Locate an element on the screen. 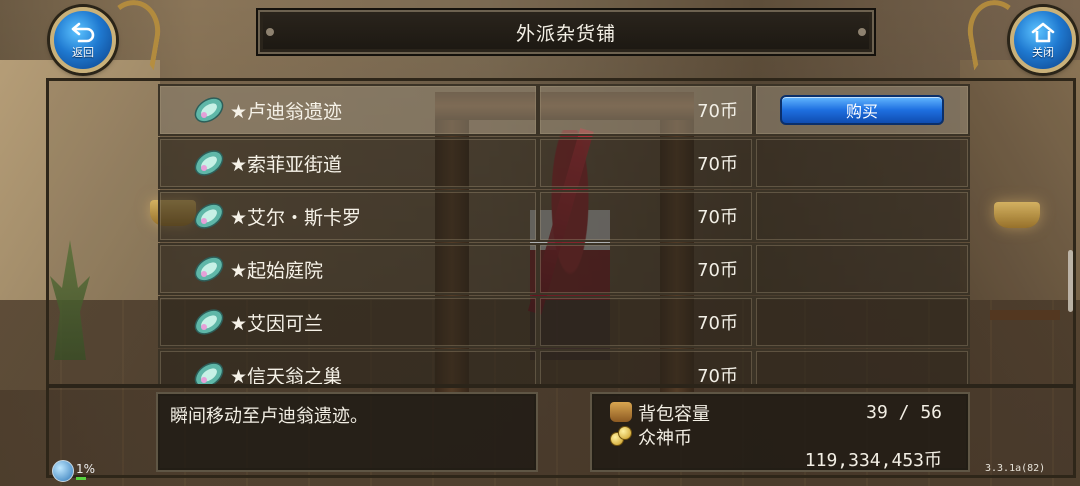 This screenshot has width=1080, height=486. back-arrow-icon is located at coordinates (83, 32).